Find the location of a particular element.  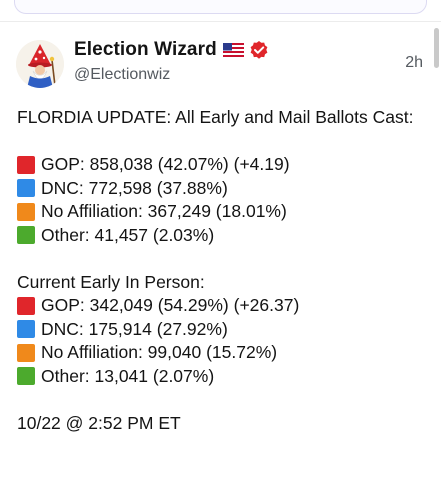

result-text: GOP: 342,049 (54.29%) (+26.37) is located at coordinates (170, 305).